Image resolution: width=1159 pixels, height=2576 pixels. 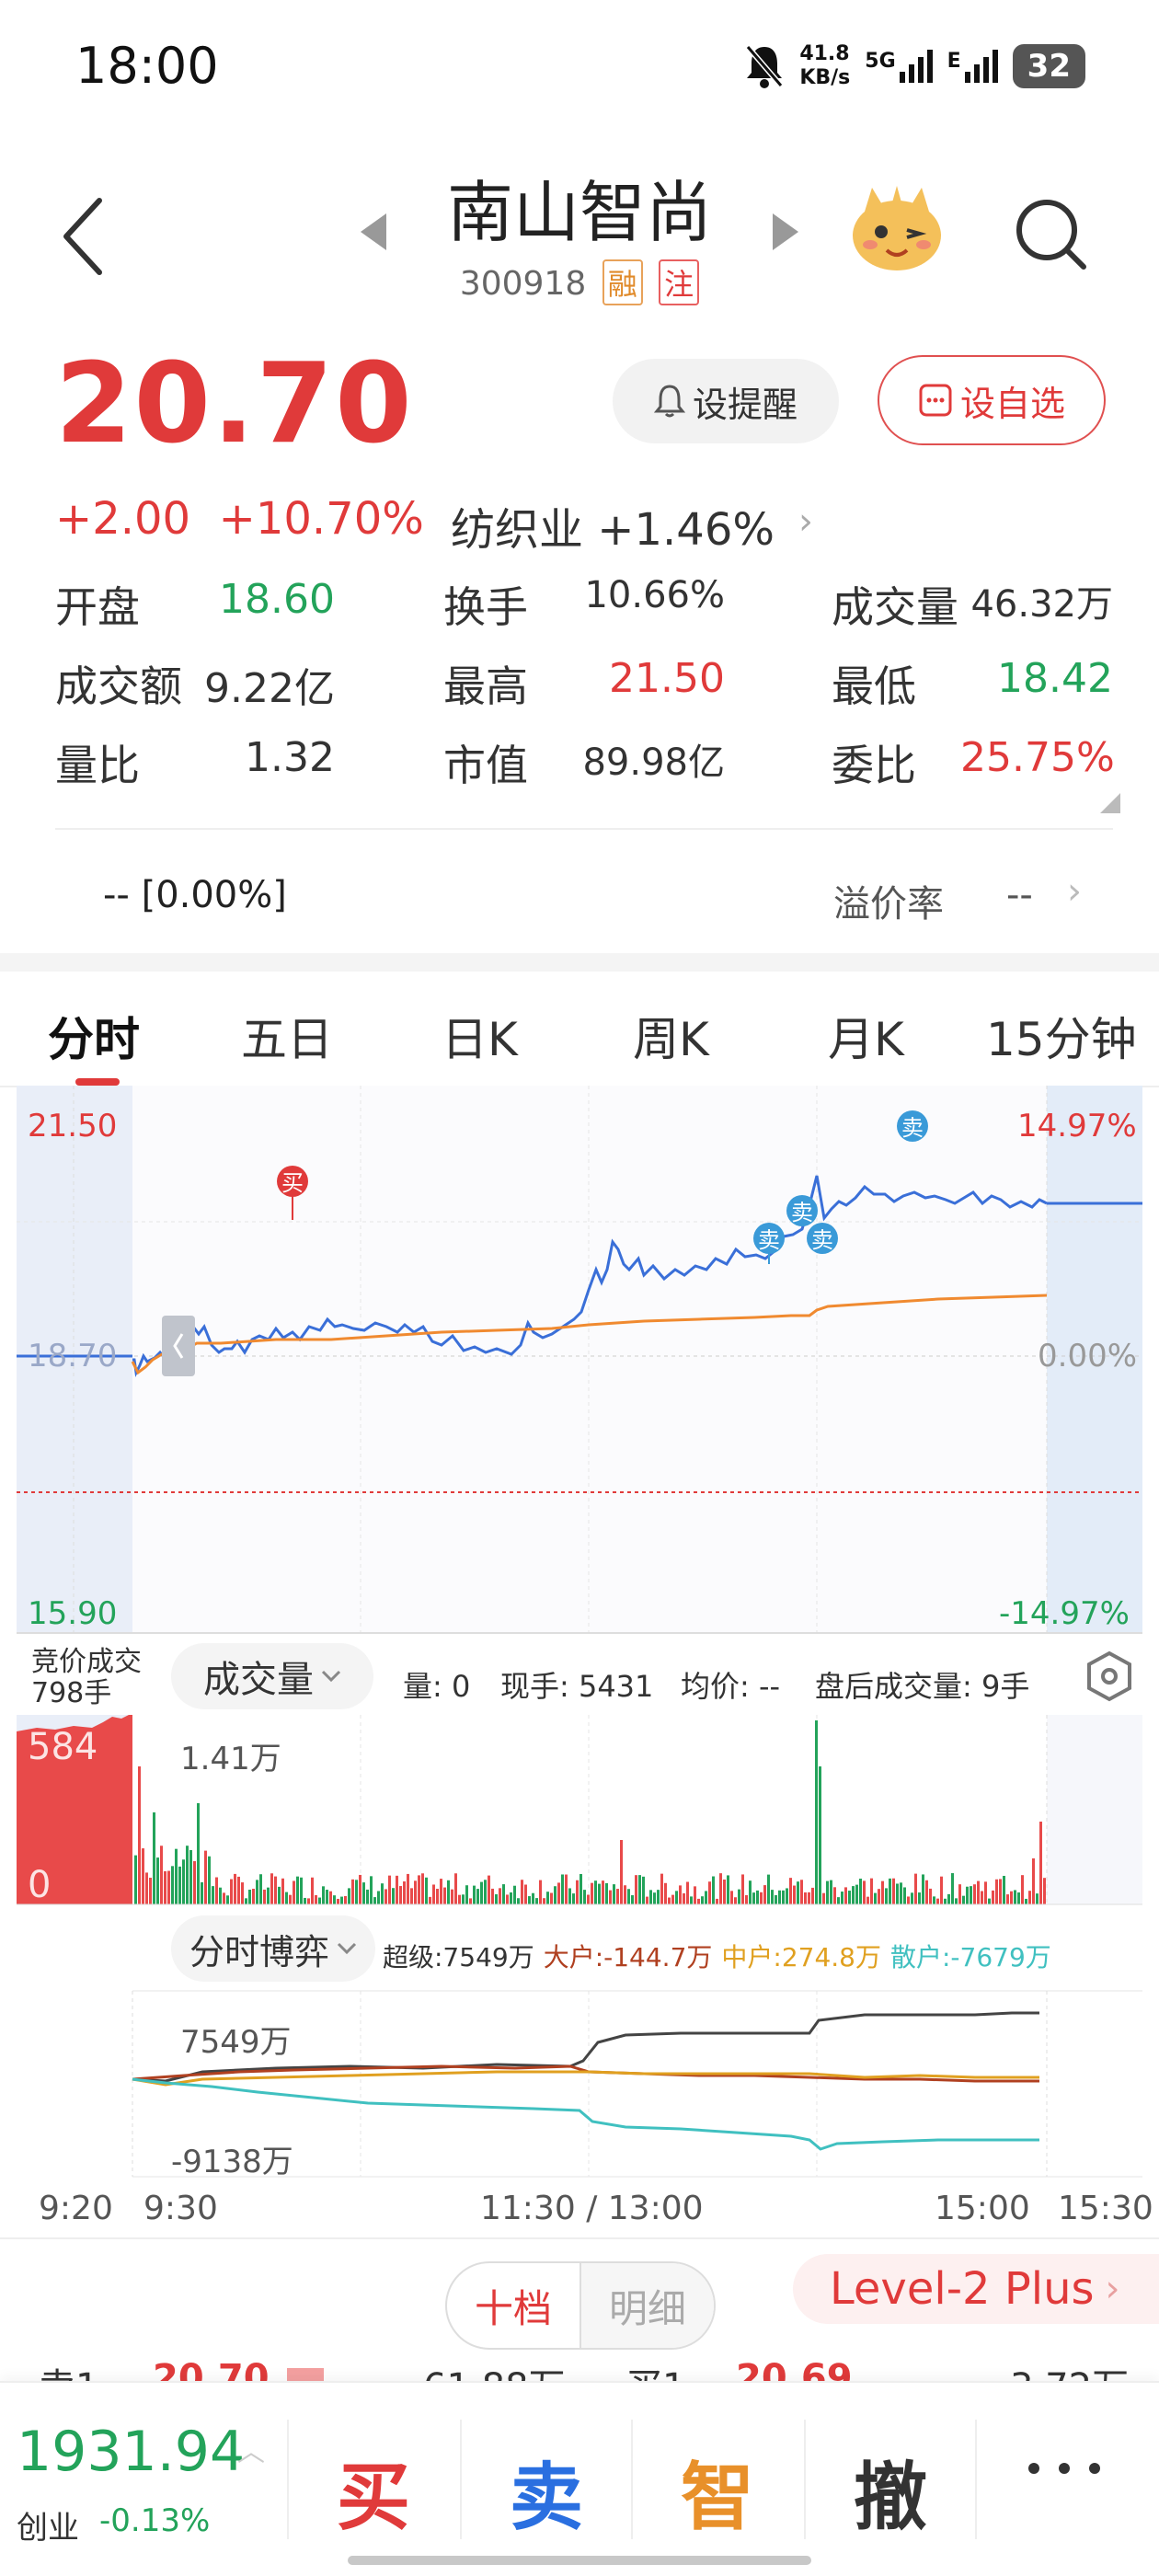 I want to click on set-alert-button: 设提醒, so click(x=726, y=401).